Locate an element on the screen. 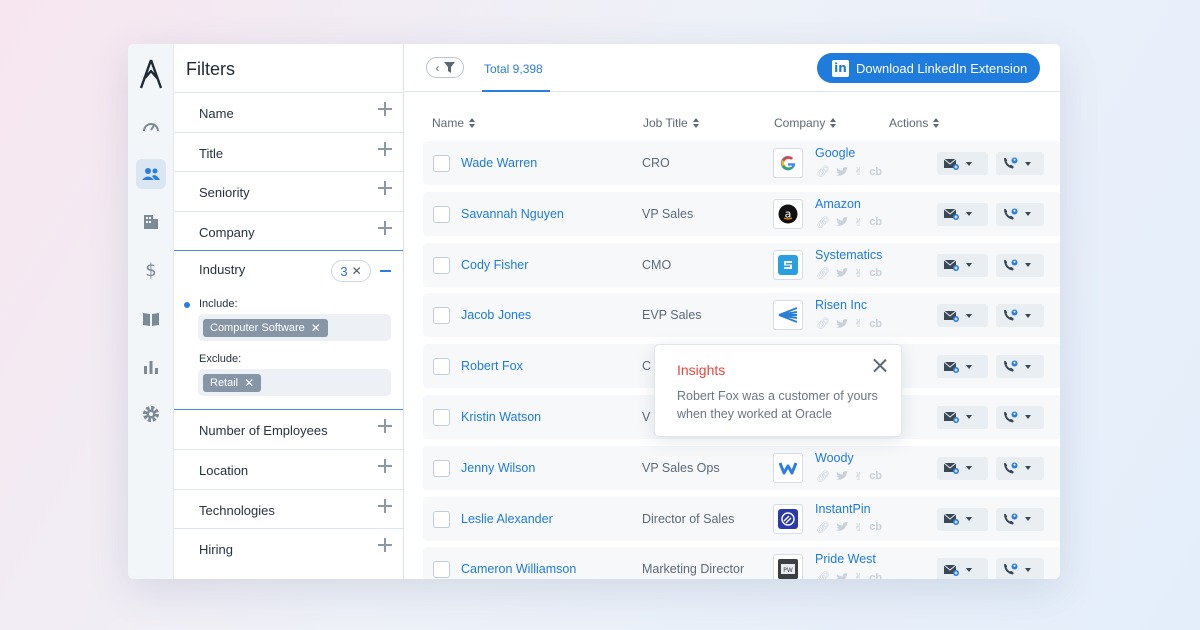 The width and height of the screenshot is (1200, 630). chart-icon is located at coordinates (151, 367).